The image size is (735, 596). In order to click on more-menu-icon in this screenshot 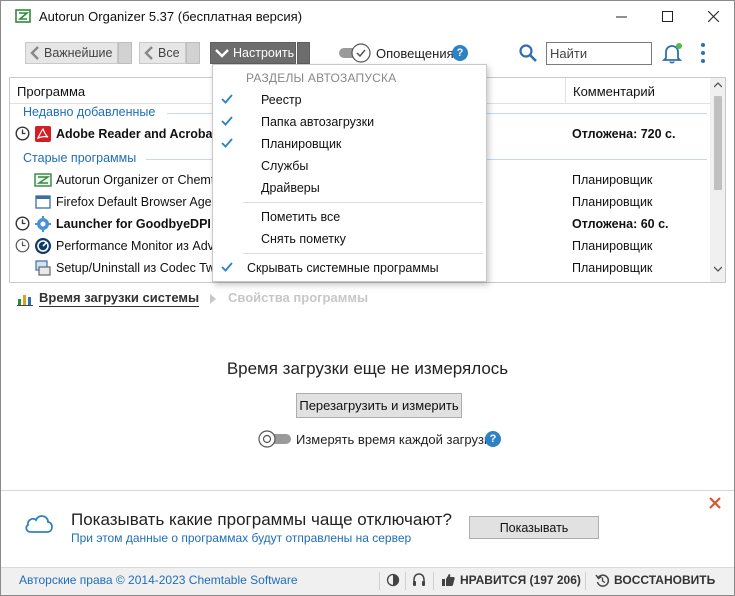, I will do `click(703, 53)`.